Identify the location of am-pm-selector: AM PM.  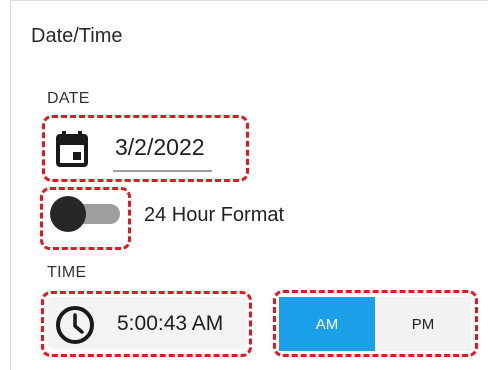
(375, 324).